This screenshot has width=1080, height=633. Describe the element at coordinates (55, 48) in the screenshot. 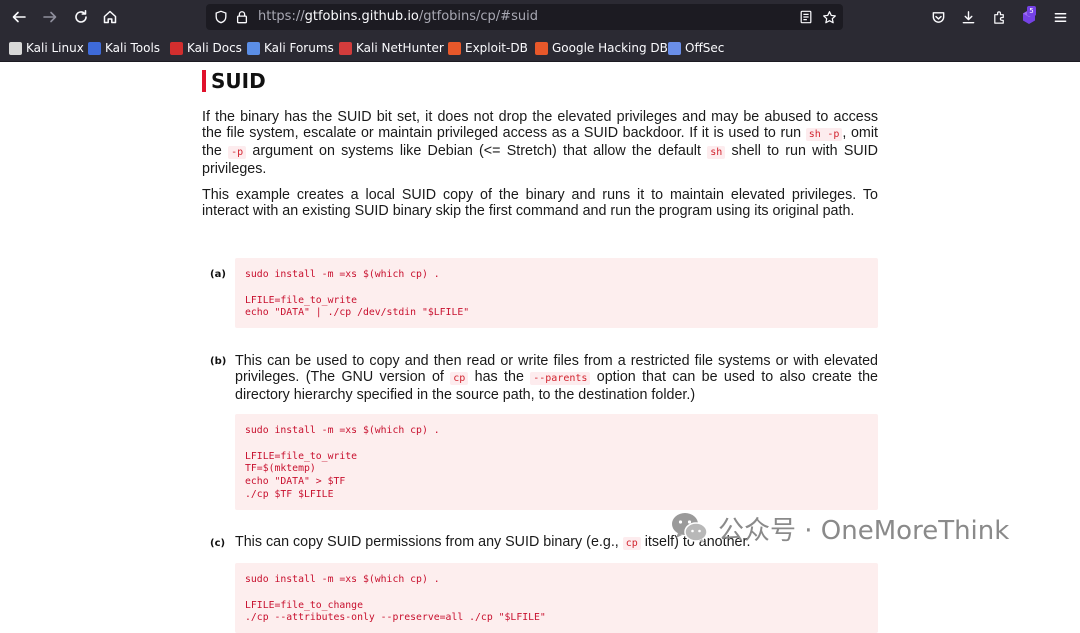

I see `bookmark-label: Kali Linux` at that location.